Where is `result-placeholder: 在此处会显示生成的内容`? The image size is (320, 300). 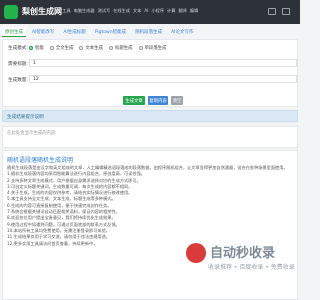 result-placeholder: 在此处会显示生成的内容 is located at coordinates (31, 133).